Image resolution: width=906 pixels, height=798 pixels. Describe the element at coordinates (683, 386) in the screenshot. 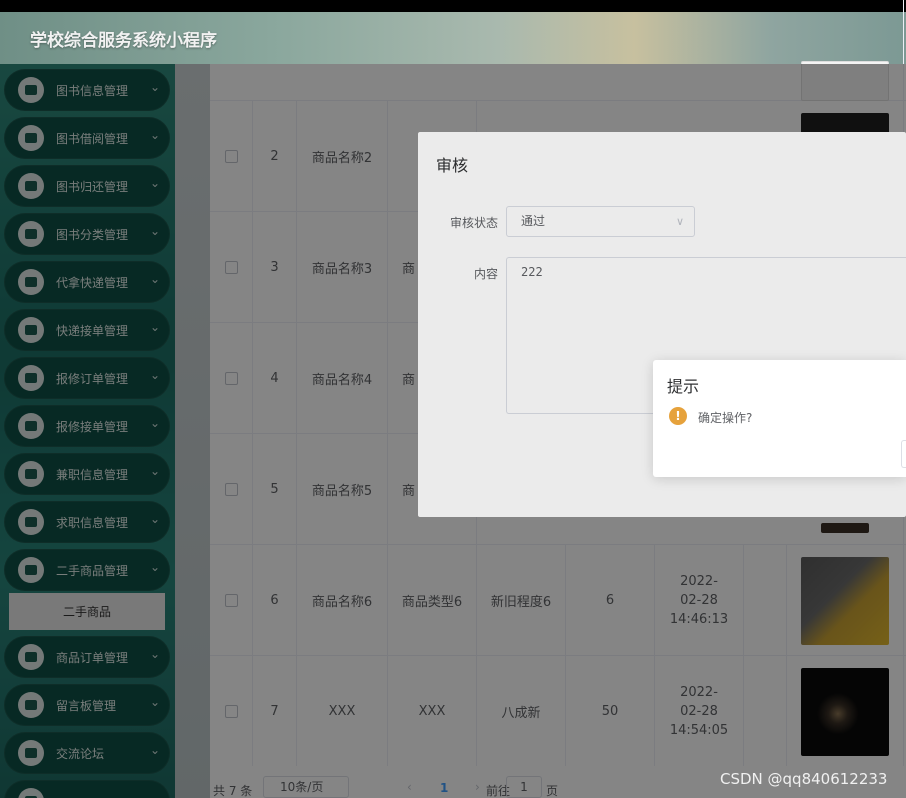

I see `messagebox-title: 提示` at that location.